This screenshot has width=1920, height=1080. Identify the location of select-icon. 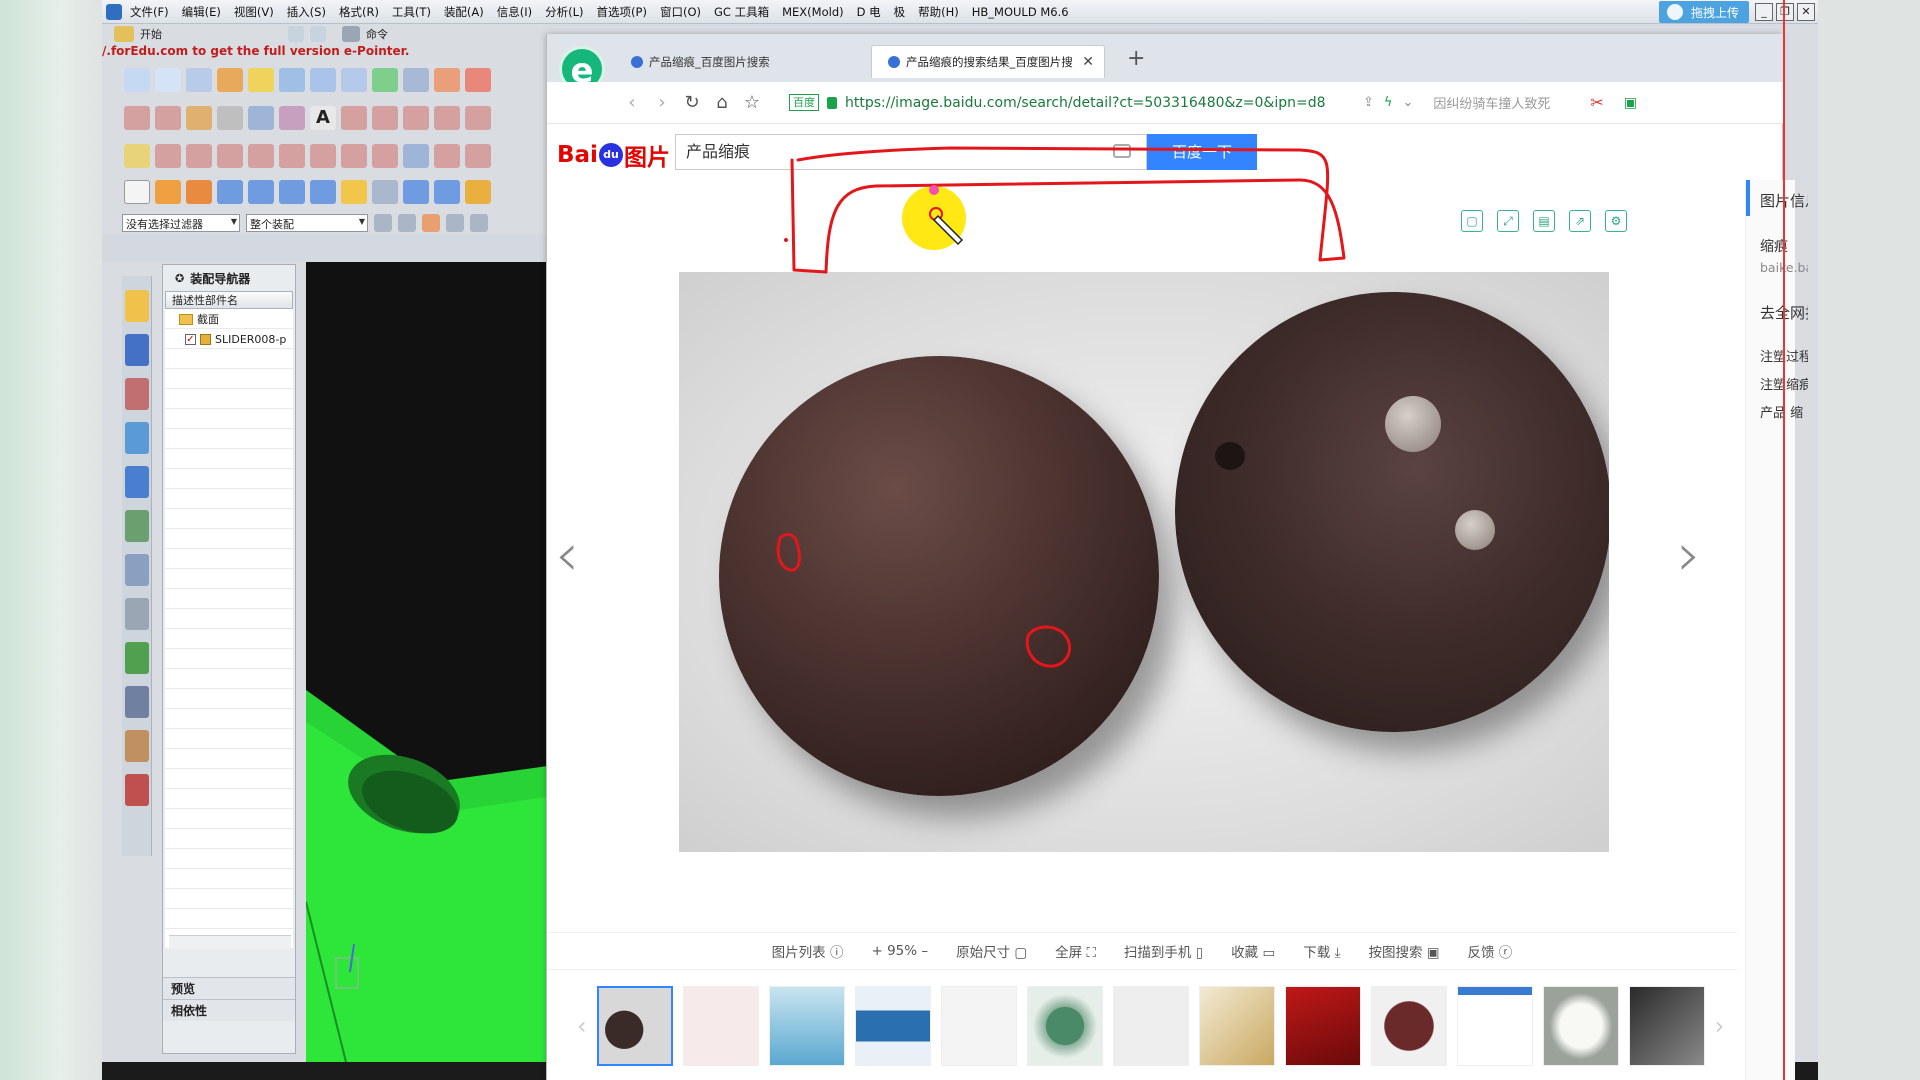
(137, 156).